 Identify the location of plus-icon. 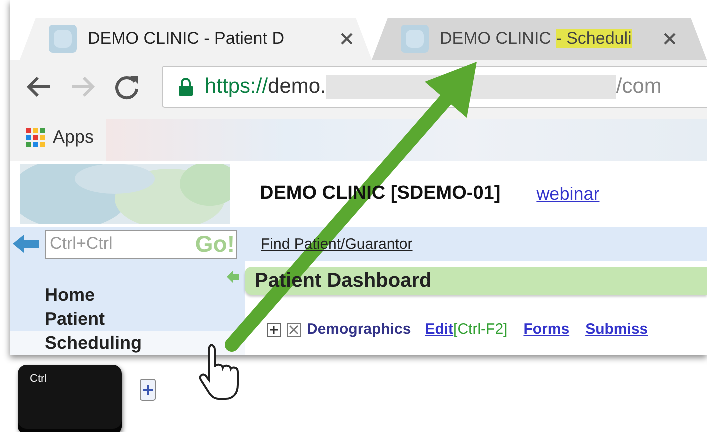
(148, 390).